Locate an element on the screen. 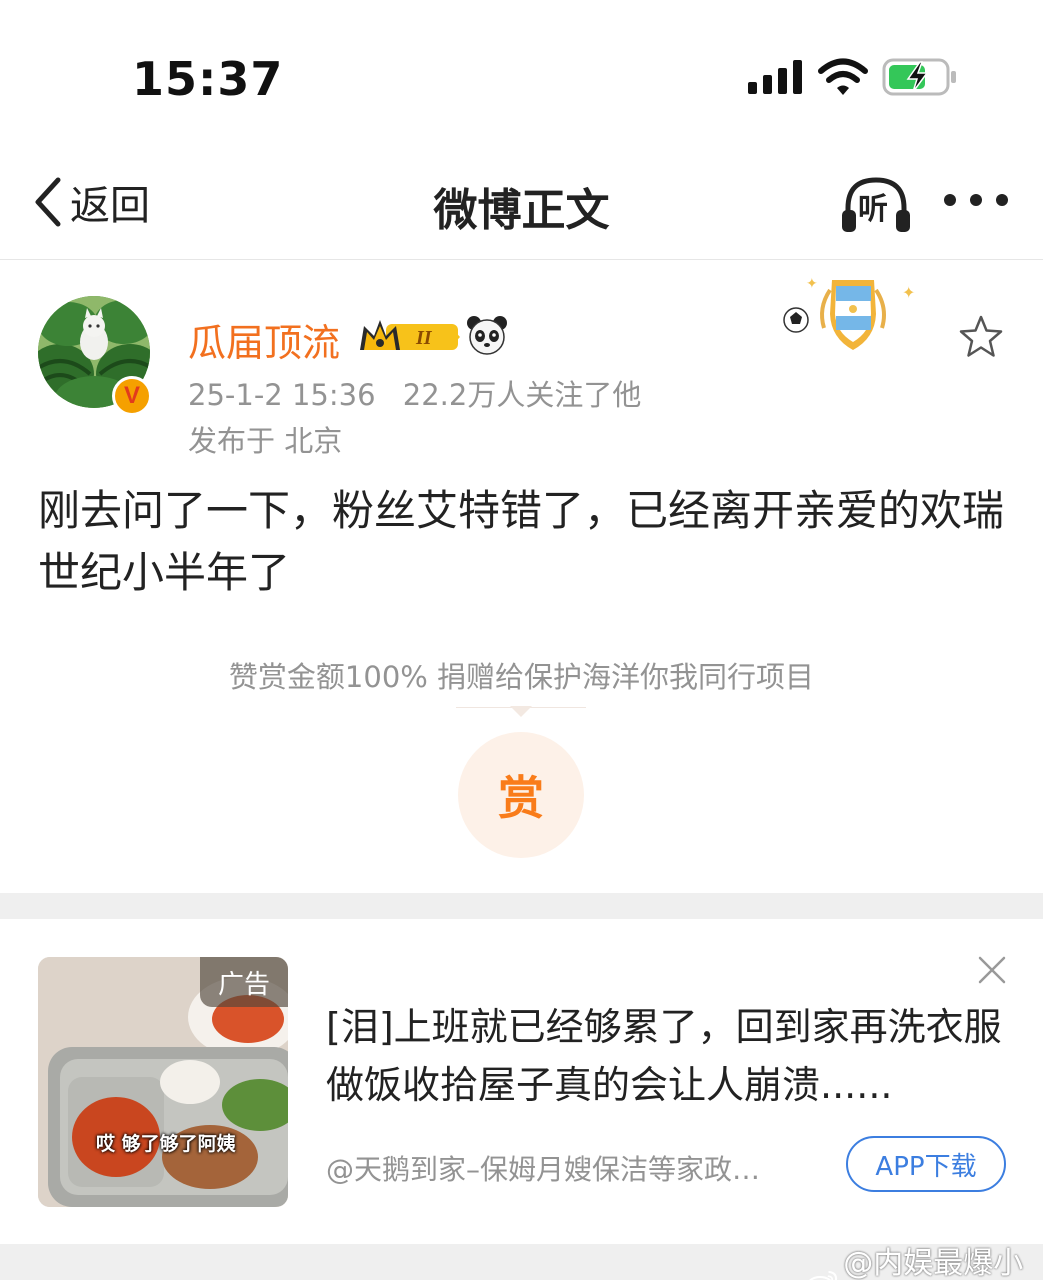  more-options-button is located at coordinates (976, 200).